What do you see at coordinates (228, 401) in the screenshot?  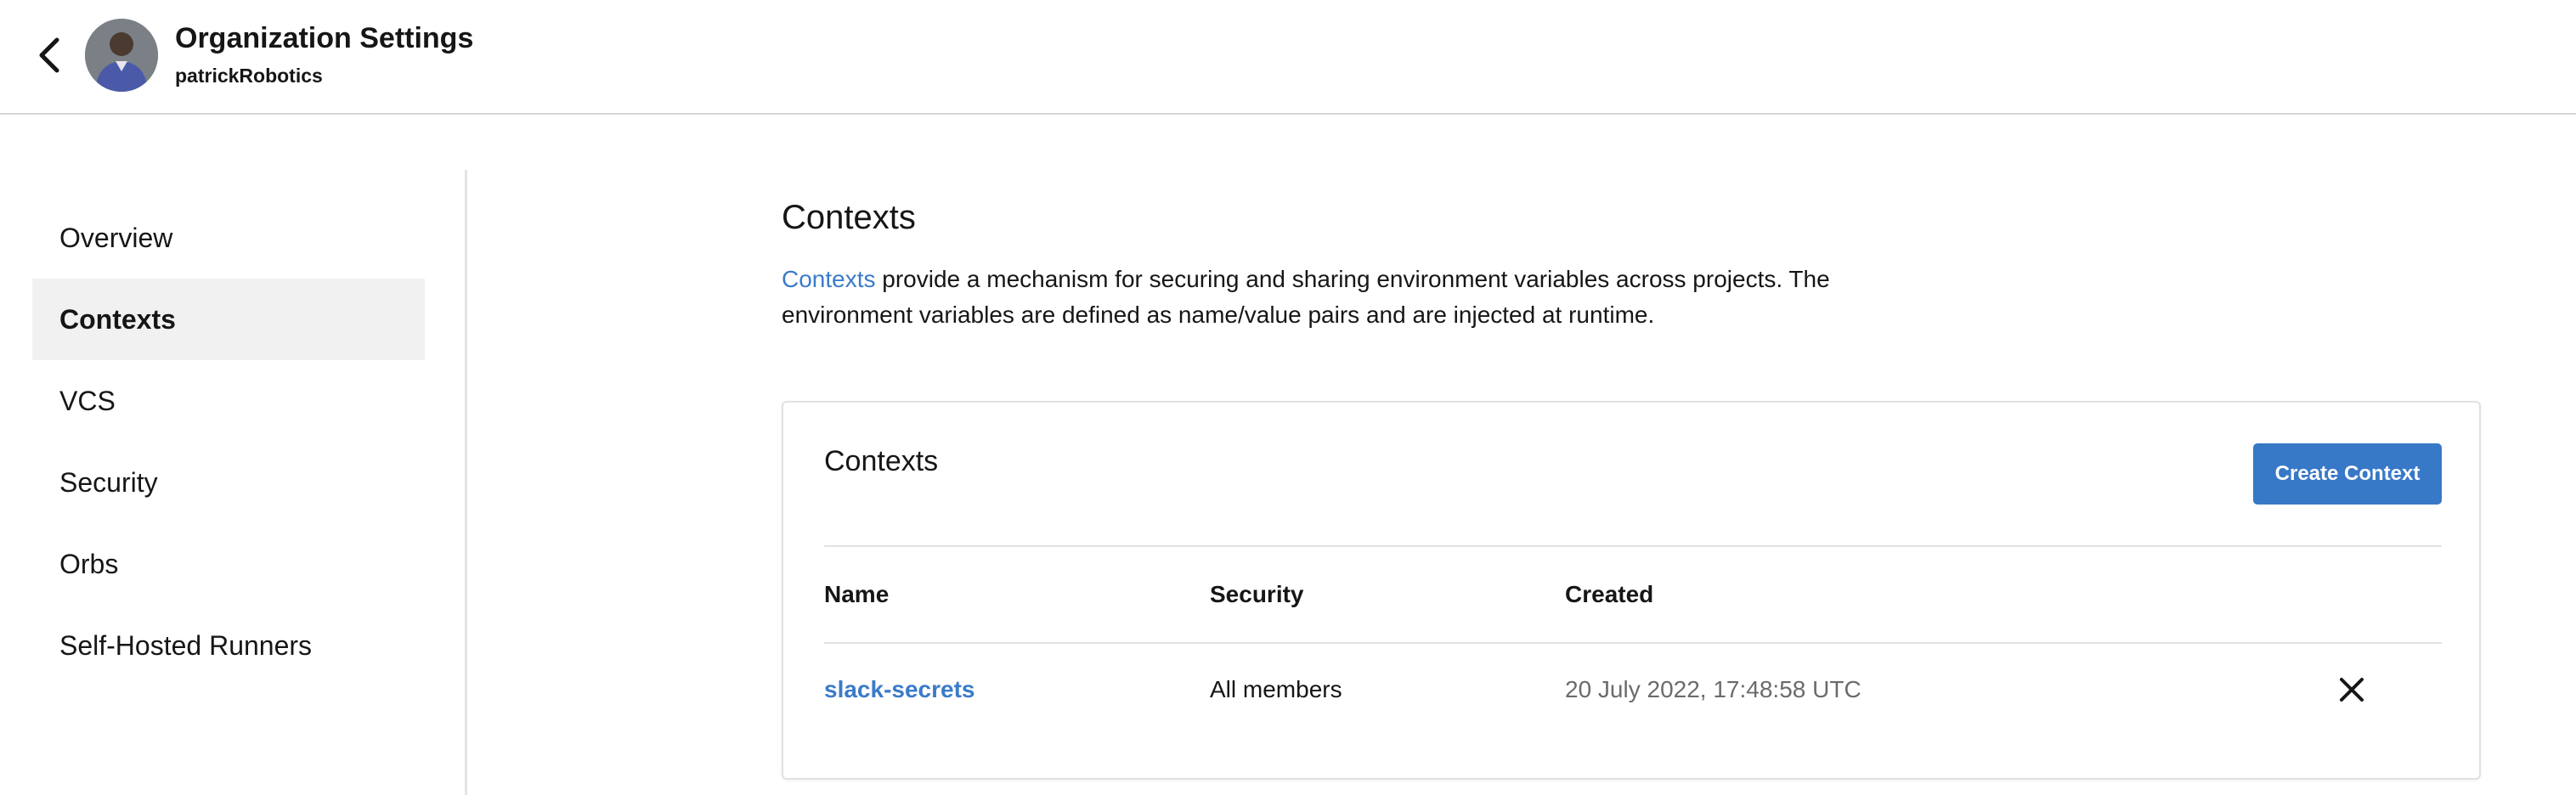 I see `sidebar-item-vcs: VCS` at bounding box center [228, 401].